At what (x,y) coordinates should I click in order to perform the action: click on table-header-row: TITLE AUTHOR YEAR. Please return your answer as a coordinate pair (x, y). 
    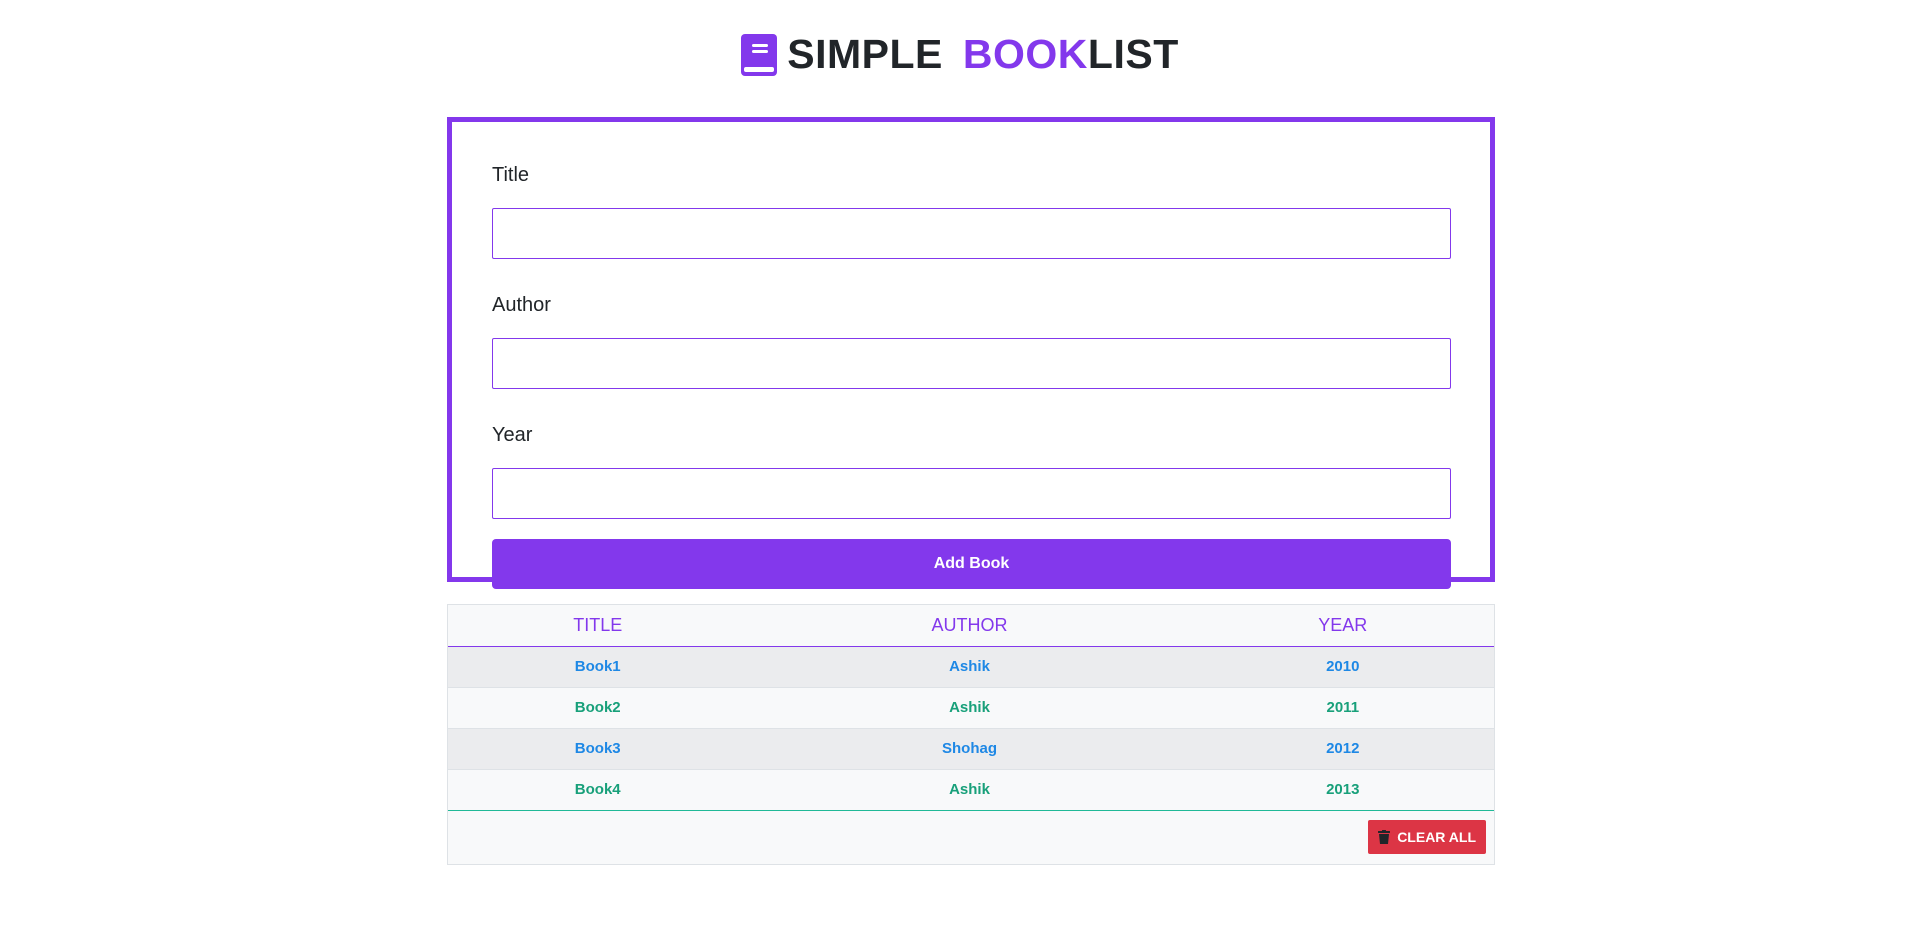
    Looking at the image, I should click on (971, 626).